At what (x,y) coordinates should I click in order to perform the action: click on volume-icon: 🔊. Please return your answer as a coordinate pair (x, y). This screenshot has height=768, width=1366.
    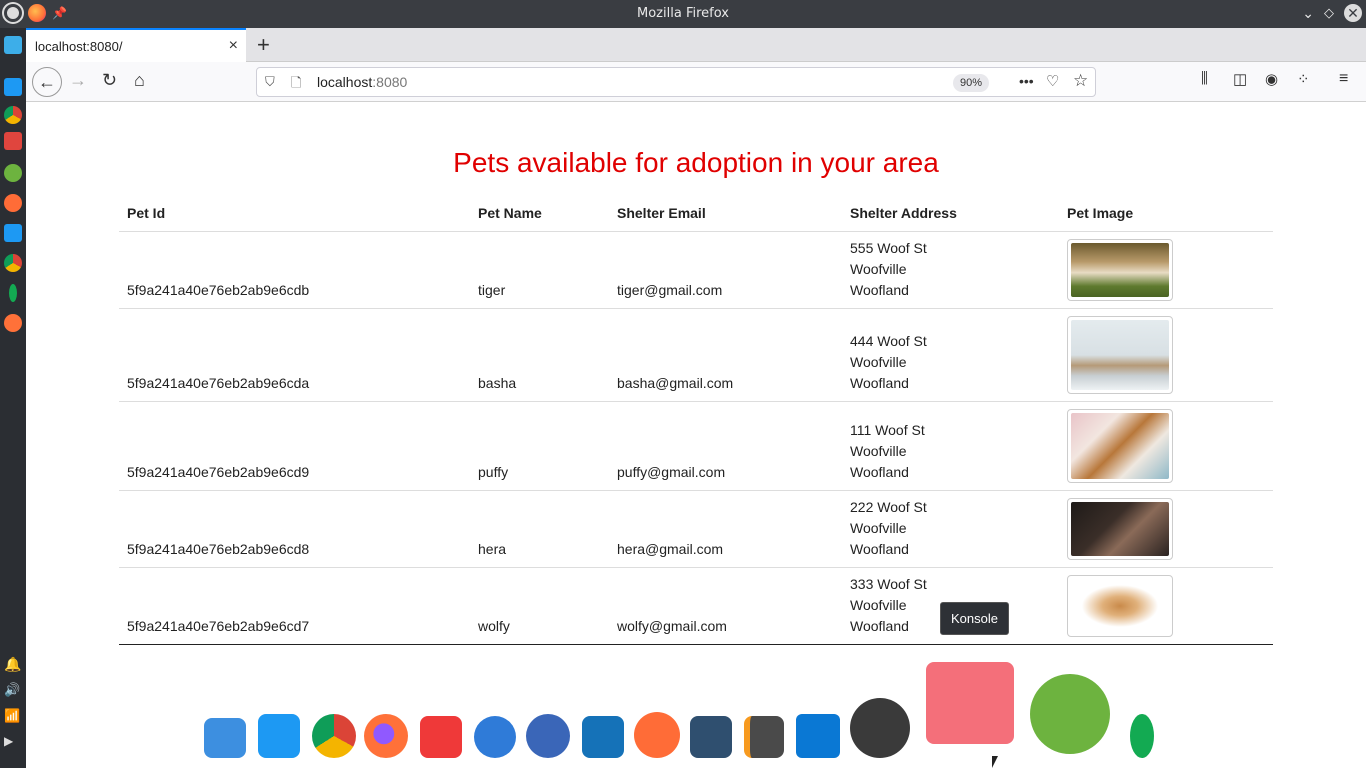
    Looking at the image, I should click on (13, 691).